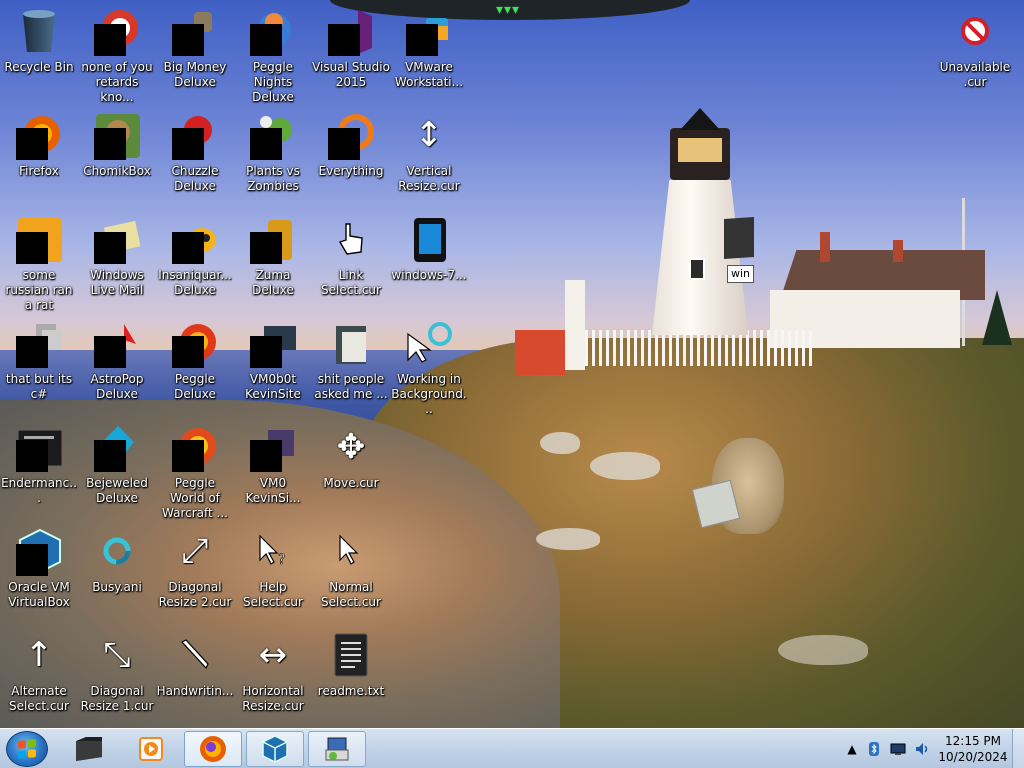 This screenshot has width=1024, height=768. I want to click on chevron-up-icon: ▲, so click(852, 749).